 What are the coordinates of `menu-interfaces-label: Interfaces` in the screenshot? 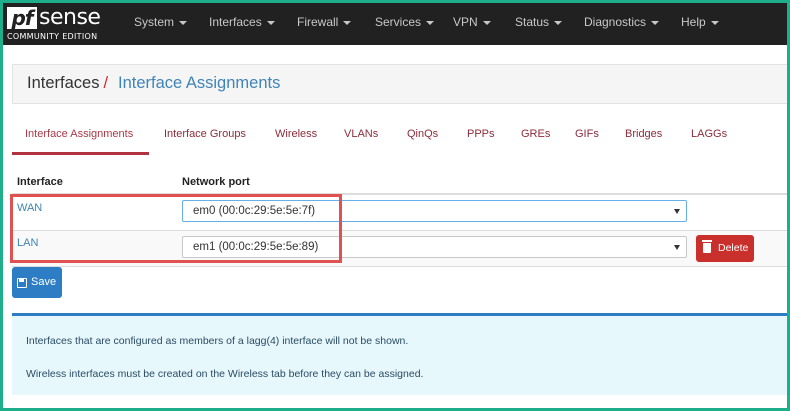 It's located at (235, 22).